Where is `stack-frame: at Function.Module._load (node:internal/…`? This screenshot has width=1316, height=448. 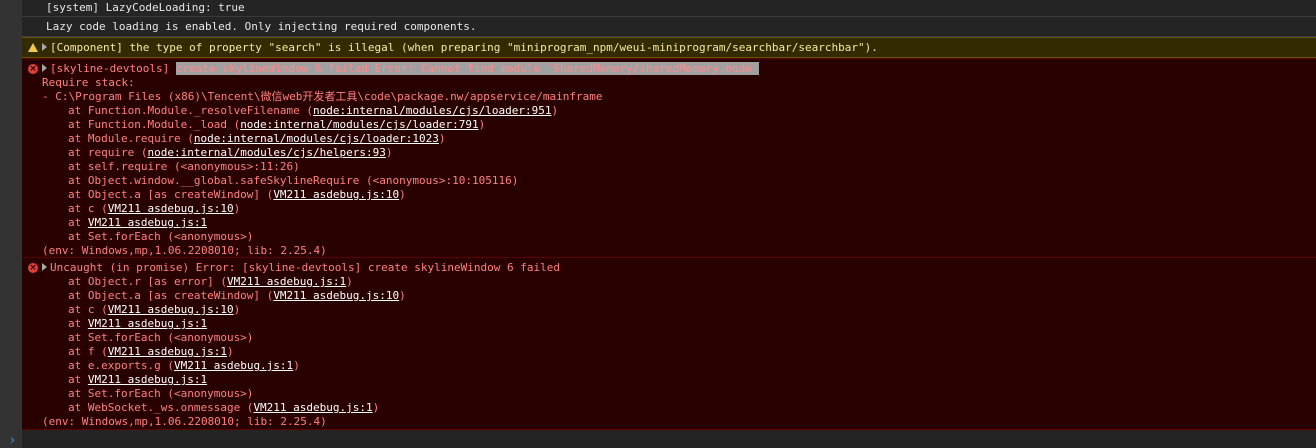 stack-frame: at Function.Module._load (node:internal/… is located at coordinates (277, 124).